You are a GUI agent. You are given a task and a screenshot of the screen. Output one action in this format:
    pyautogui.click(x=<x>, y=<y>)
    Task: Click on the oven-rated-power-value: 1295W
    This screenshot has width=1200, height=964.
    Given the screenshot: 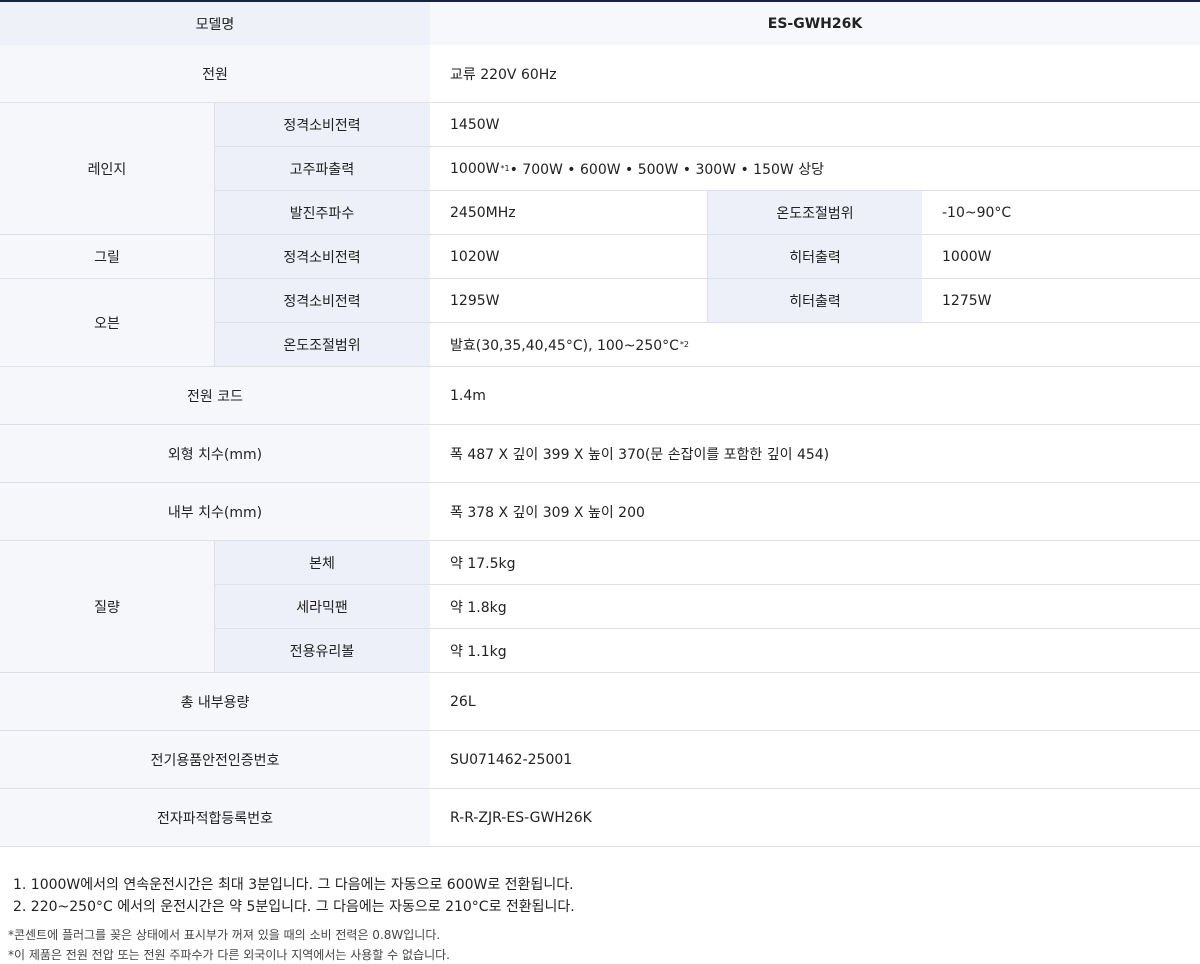 What is the action you would take?
    pyautogui.click(x=569, y=301)
    